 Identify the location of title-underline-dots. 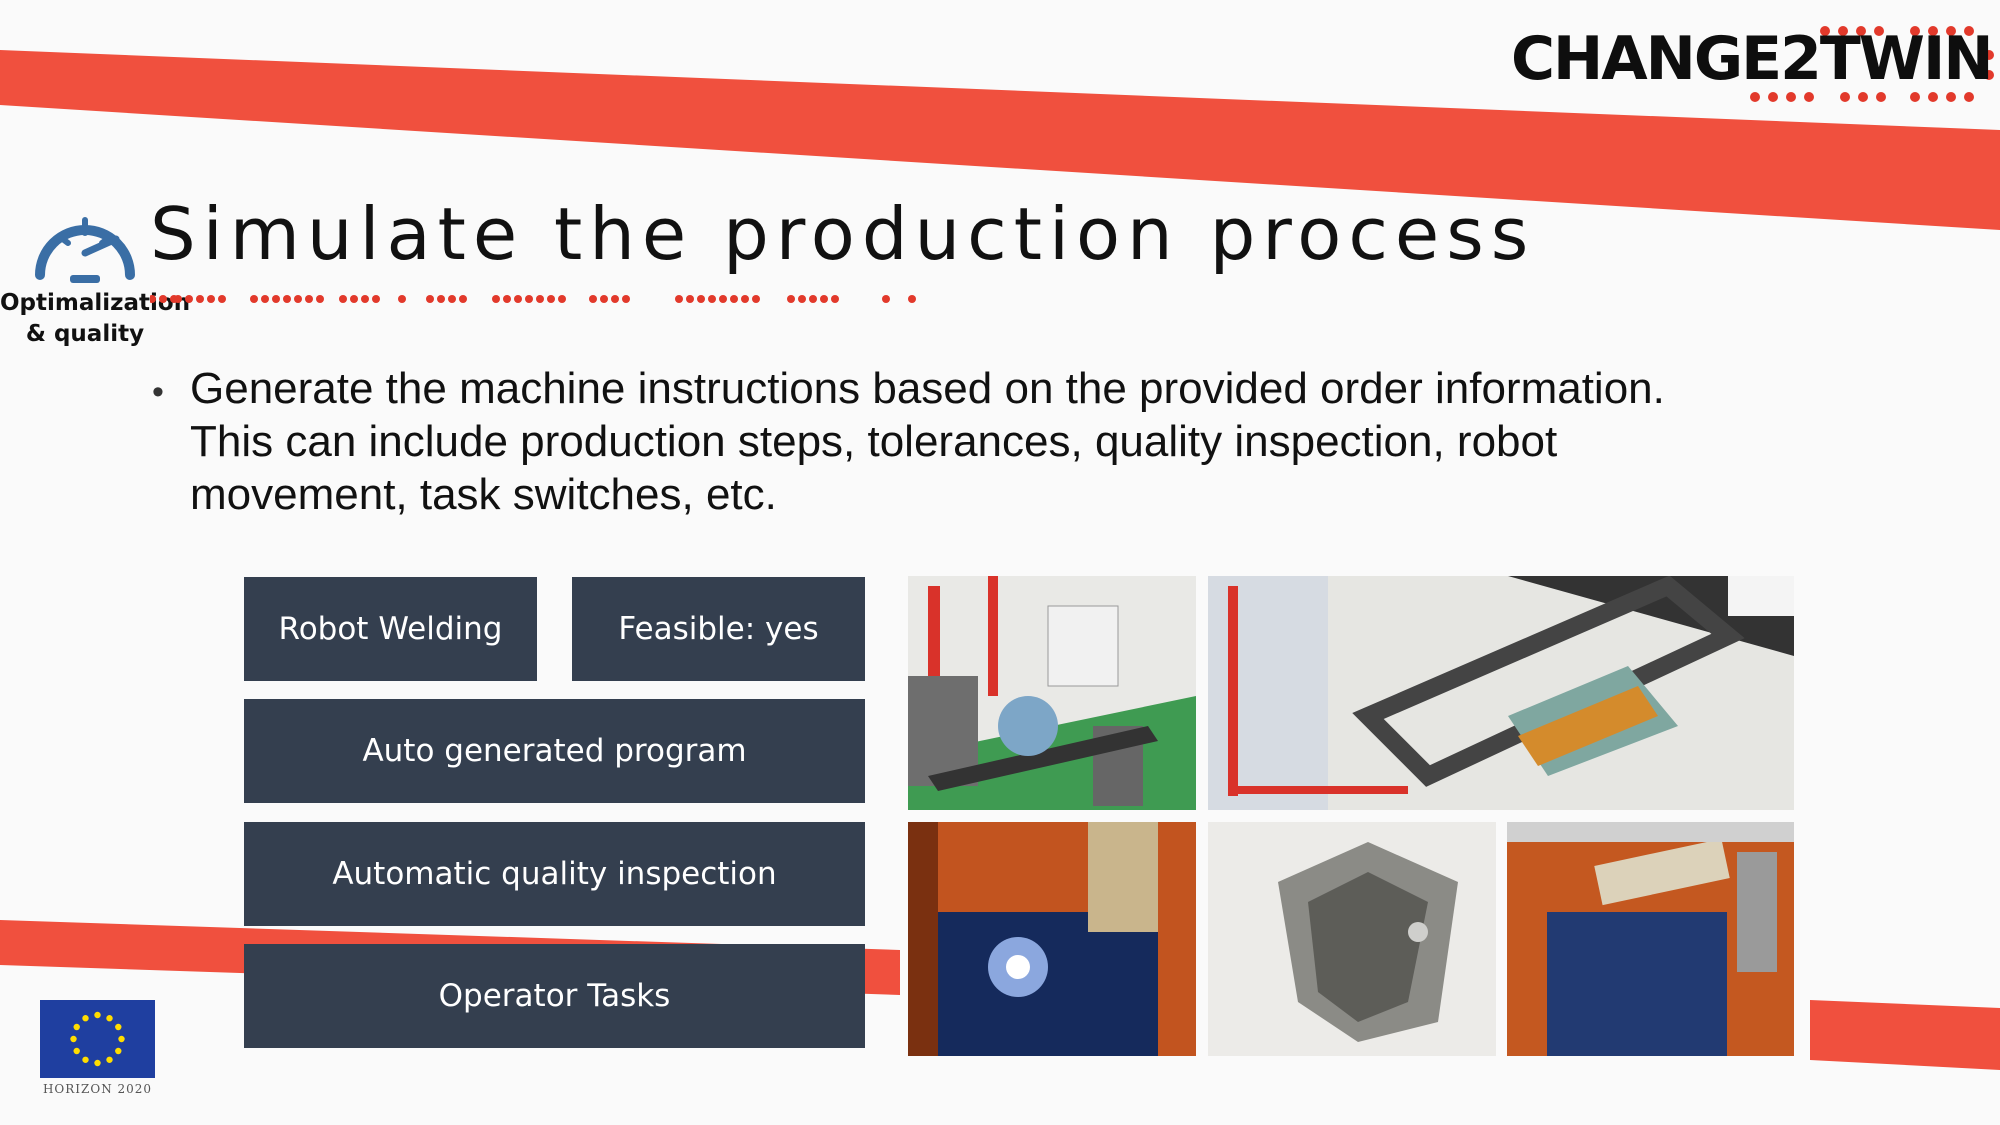
(533, 299).